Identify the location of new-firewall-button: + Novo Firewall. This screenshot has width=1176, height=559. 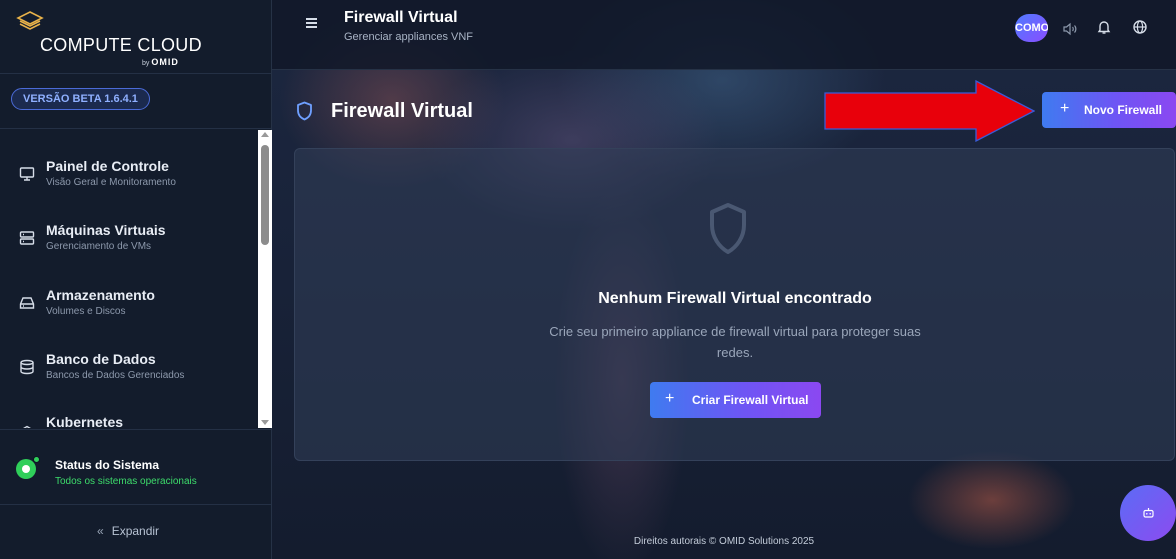
(1109, 110).